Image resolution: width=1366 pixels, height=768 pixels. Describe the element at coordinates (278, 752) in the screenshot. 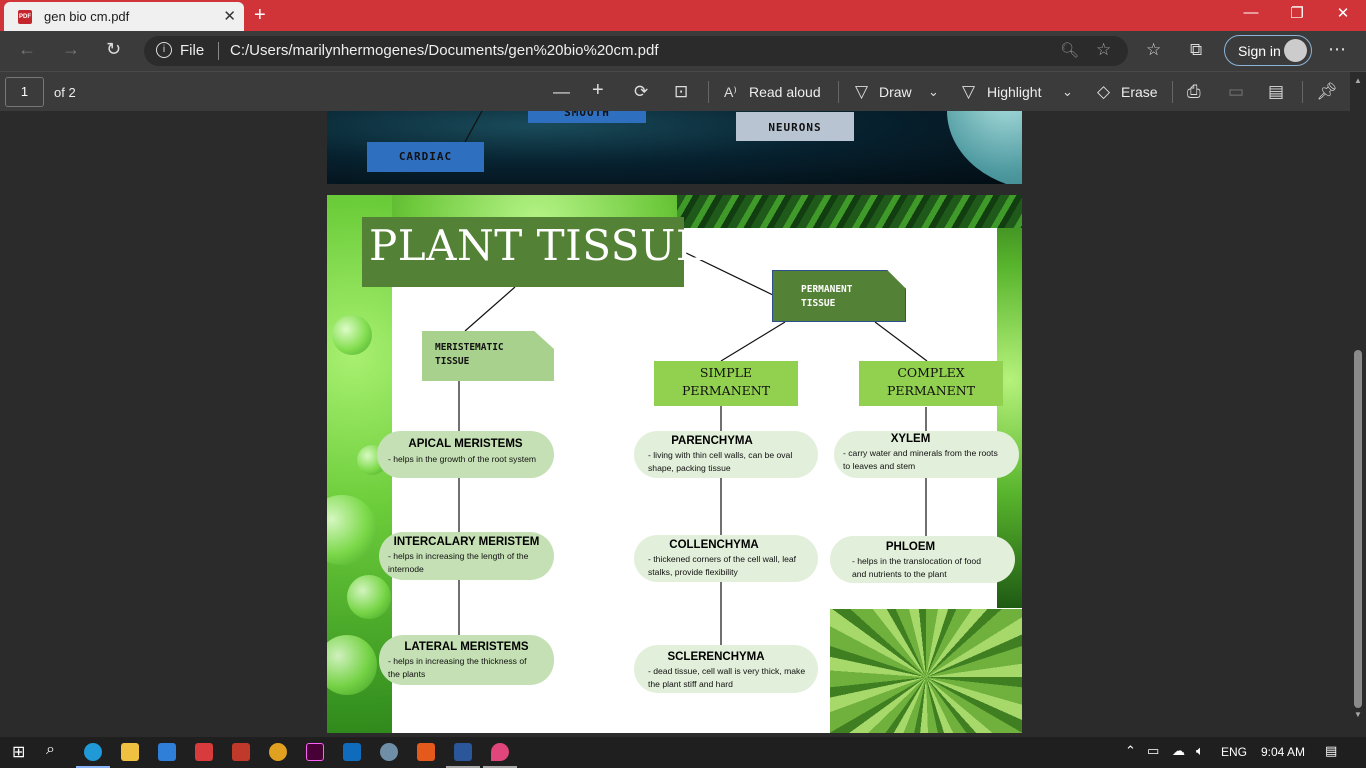

I see `chrome-icon` at that location.